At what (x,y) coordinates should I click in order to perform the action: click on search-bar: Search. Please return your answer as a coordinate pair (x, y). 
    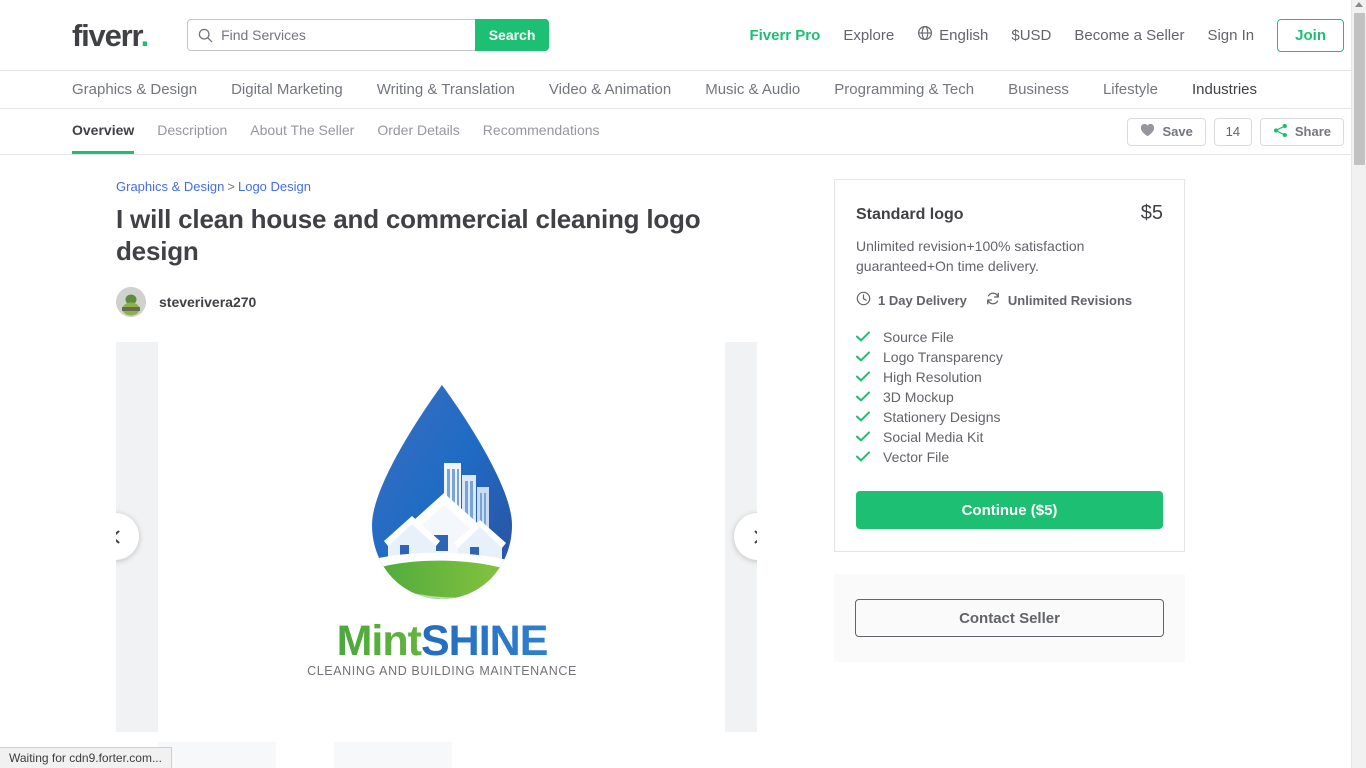
    Looking at the image, I should click on (368, 35).